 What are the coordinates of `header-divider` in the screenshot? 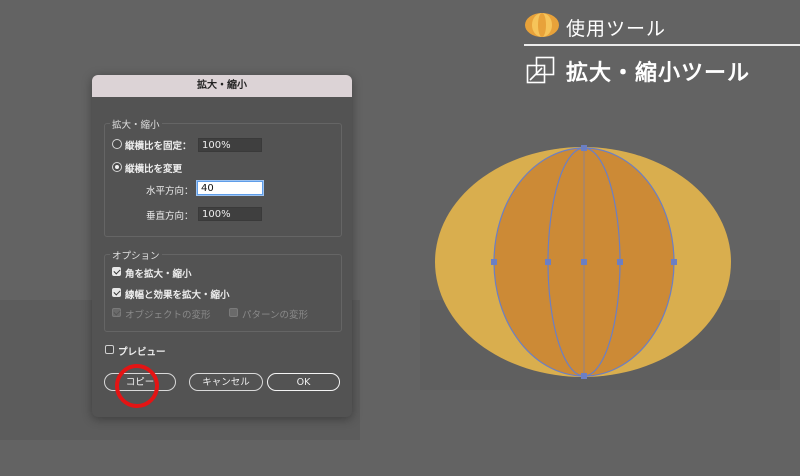 It's located at (662, 45).